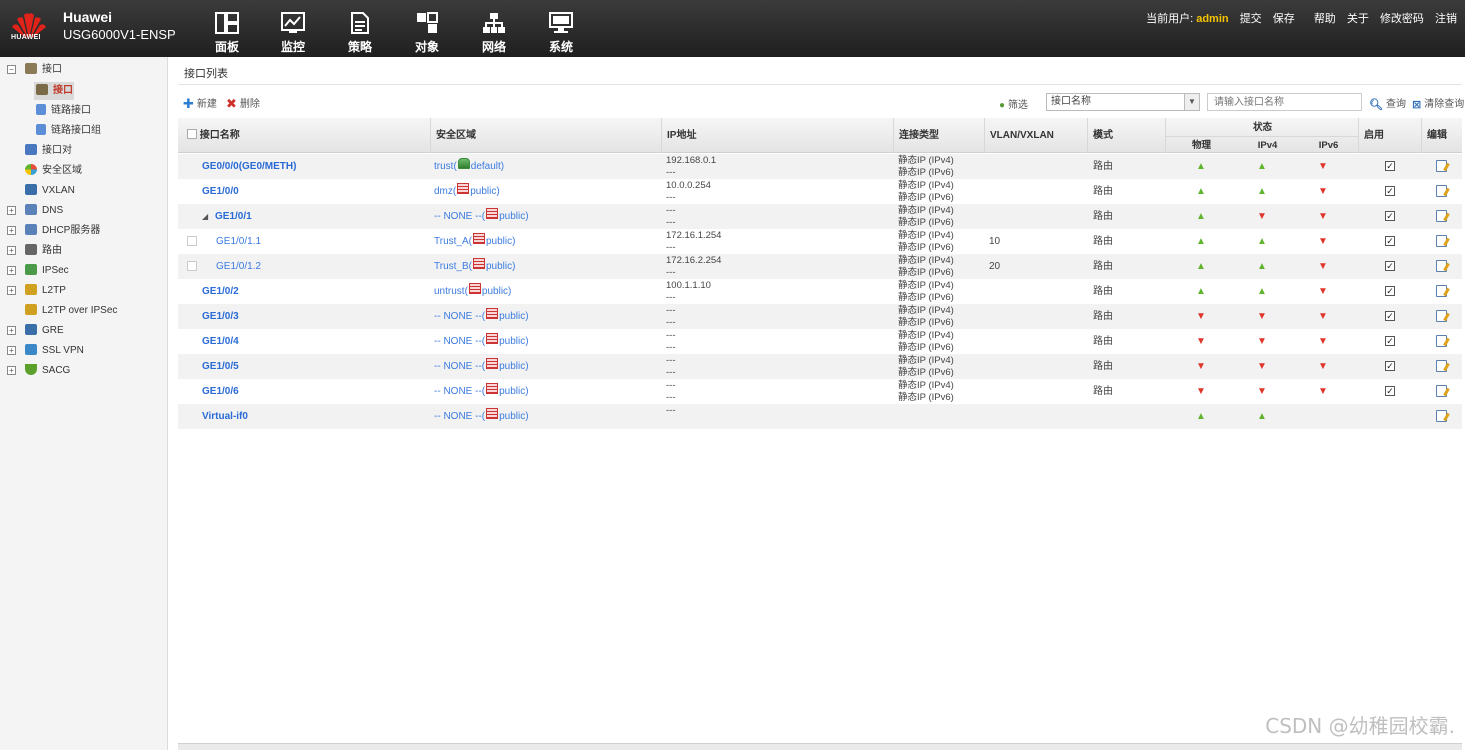  What do you see at coordinates (1325, 19) in the screenshot?
I see `help-link: 帮助` at bounding box center [1325, 19].